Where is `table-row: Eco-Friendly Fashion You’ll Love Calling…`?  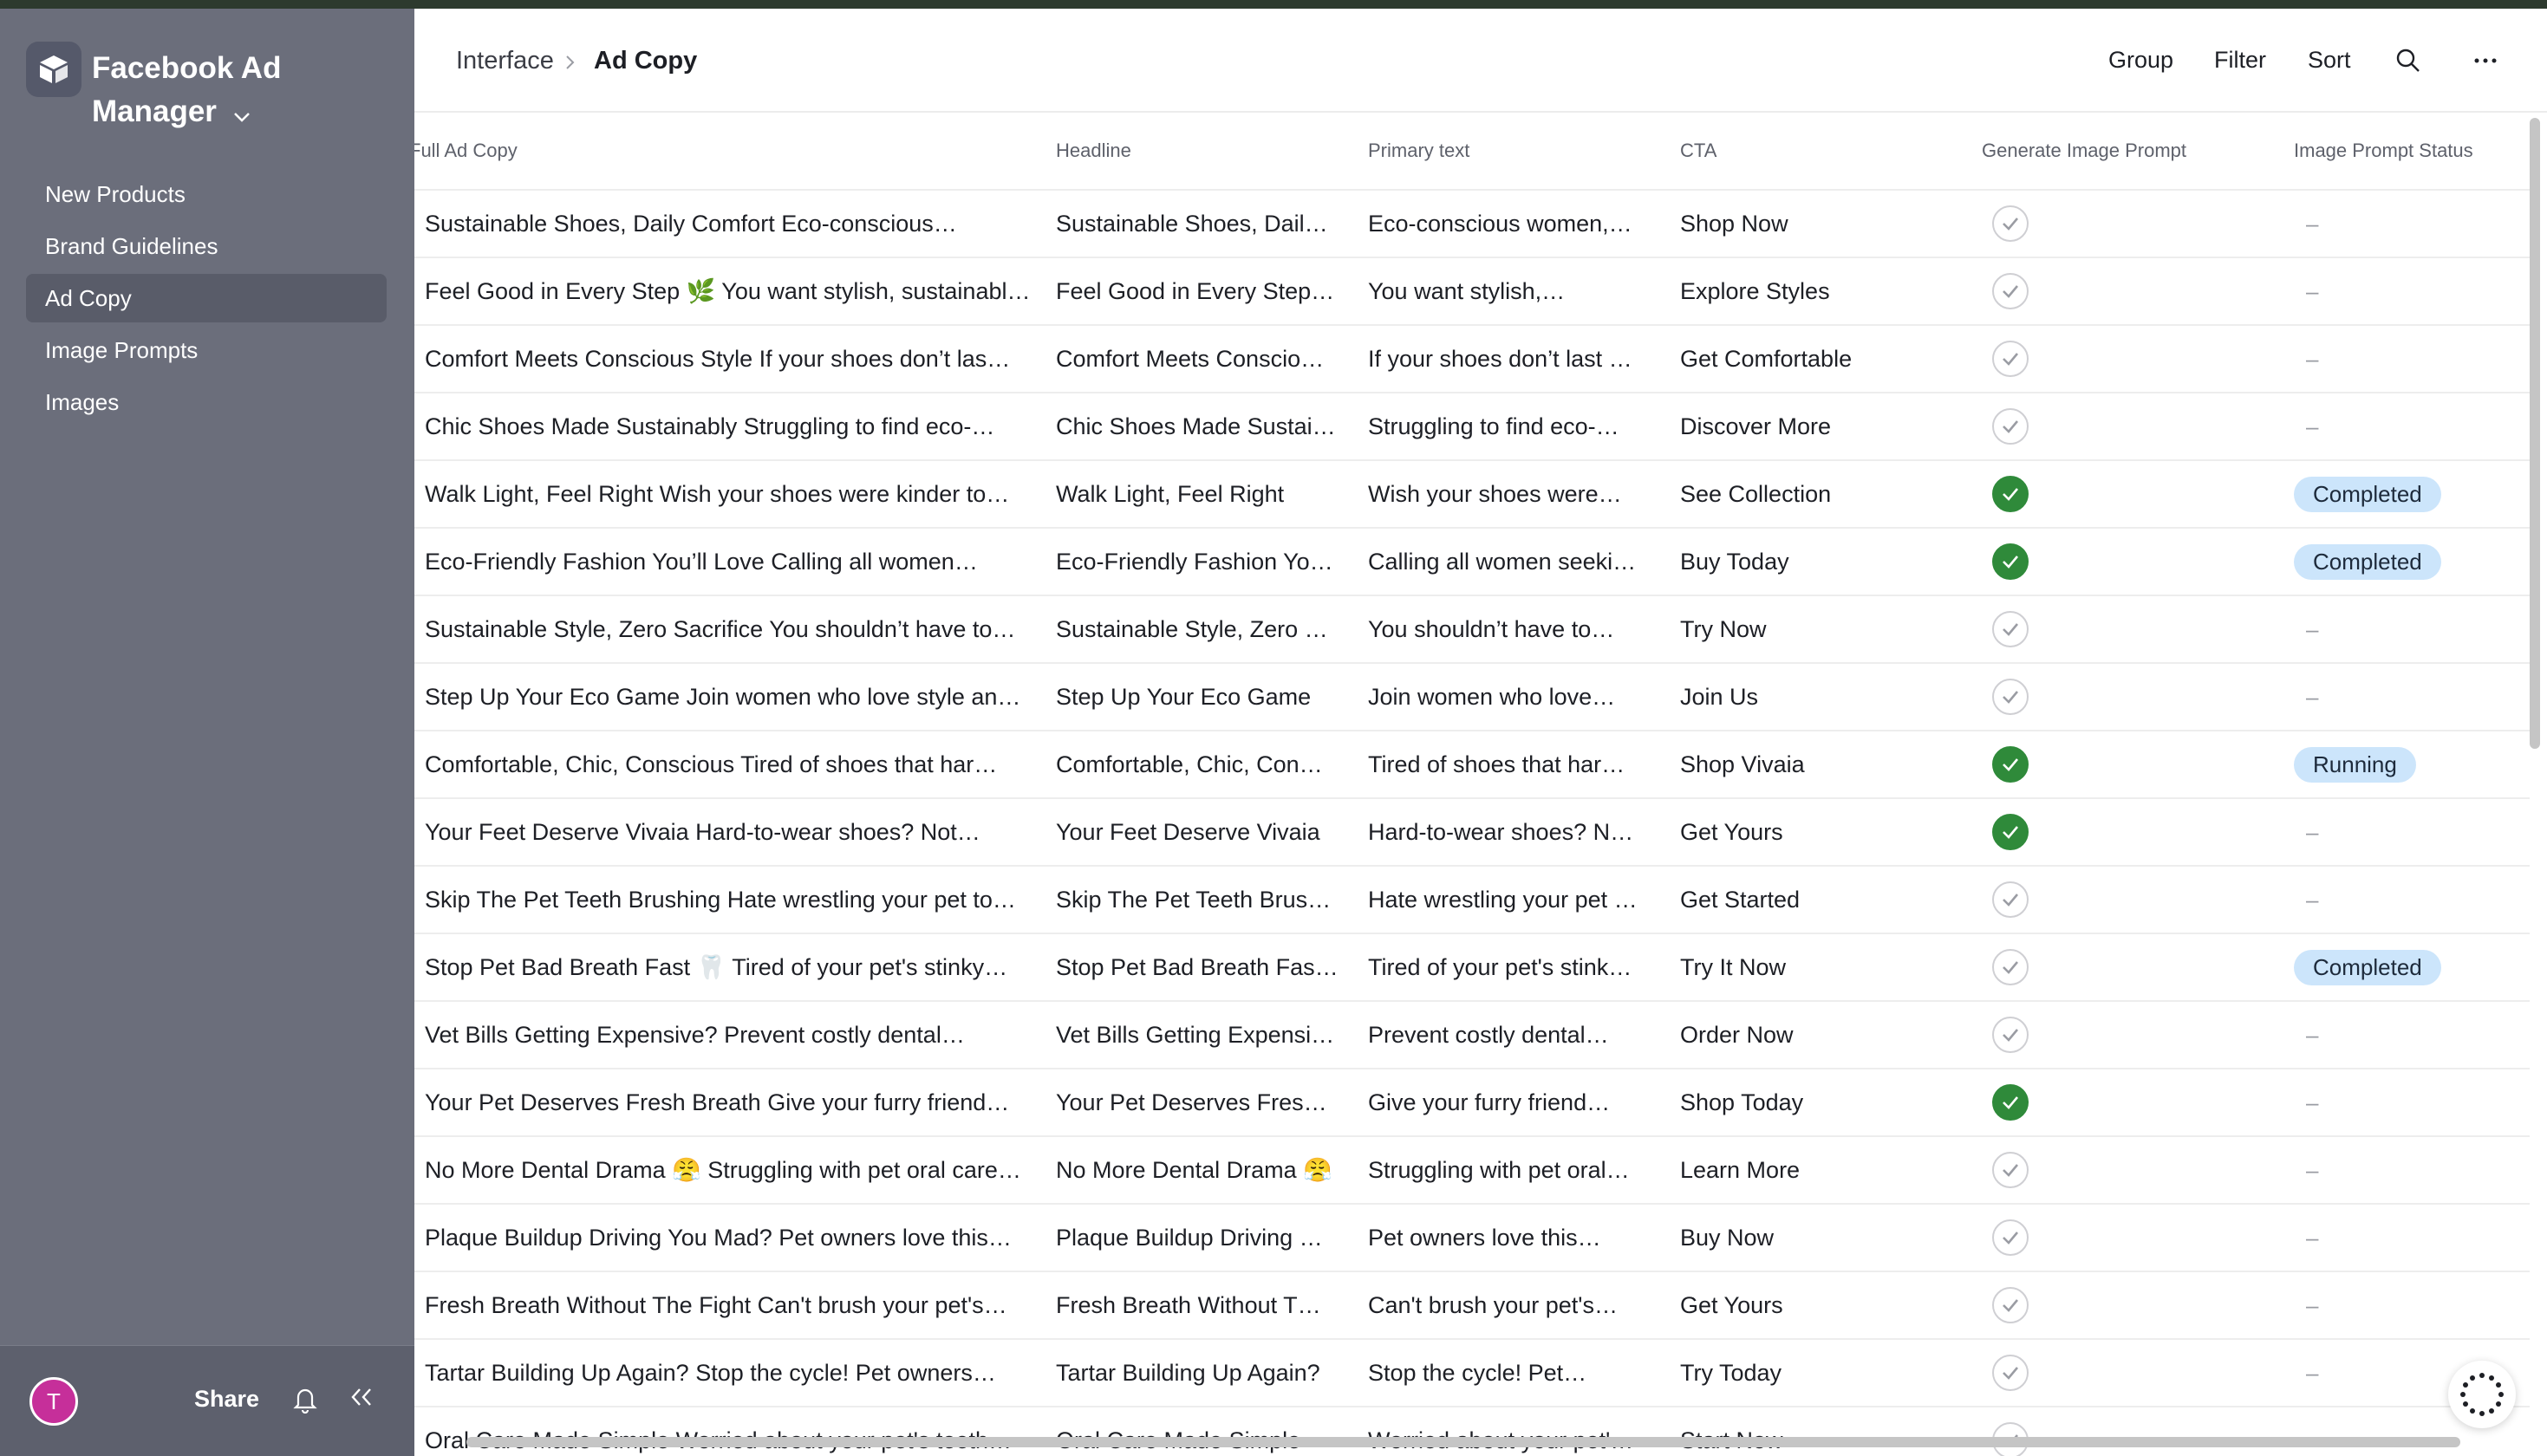
table-row: Eco-Friendly Fashion You’ll Love Calling… is located at coordinates (1472, 562).